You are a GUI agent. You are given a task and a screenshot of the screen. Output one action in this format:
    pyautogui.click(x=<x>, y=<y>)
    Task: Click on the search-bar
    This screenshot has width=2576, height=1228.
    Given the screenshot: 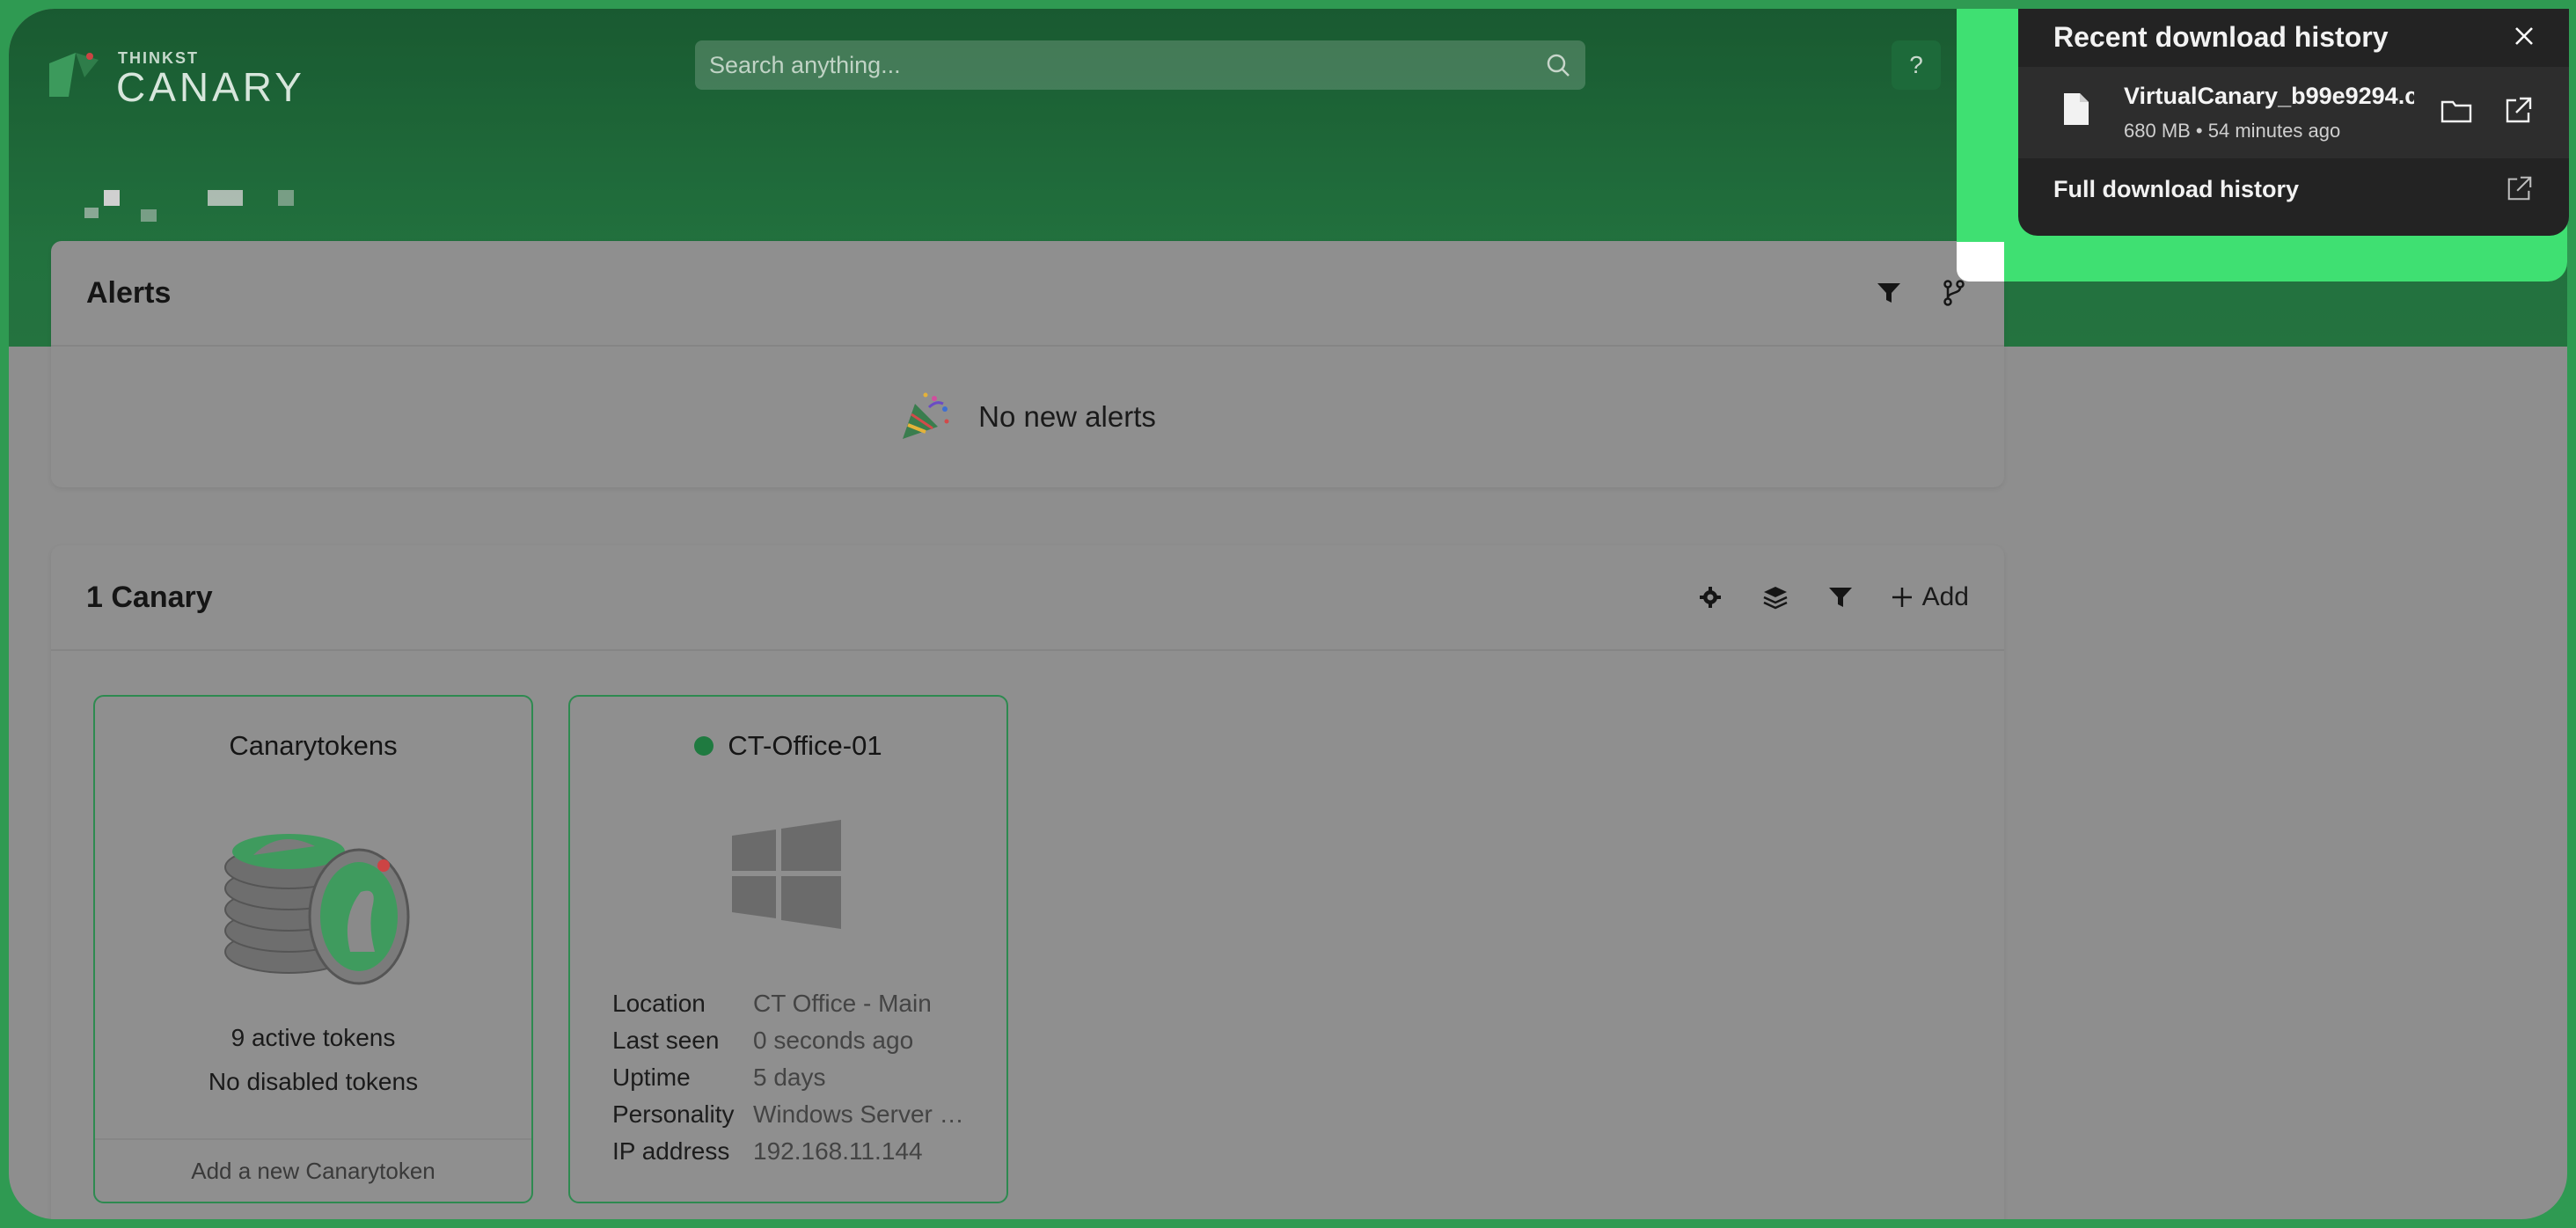 What is the action you would take?
    pyautogui.click(x=1140, y=65)
    